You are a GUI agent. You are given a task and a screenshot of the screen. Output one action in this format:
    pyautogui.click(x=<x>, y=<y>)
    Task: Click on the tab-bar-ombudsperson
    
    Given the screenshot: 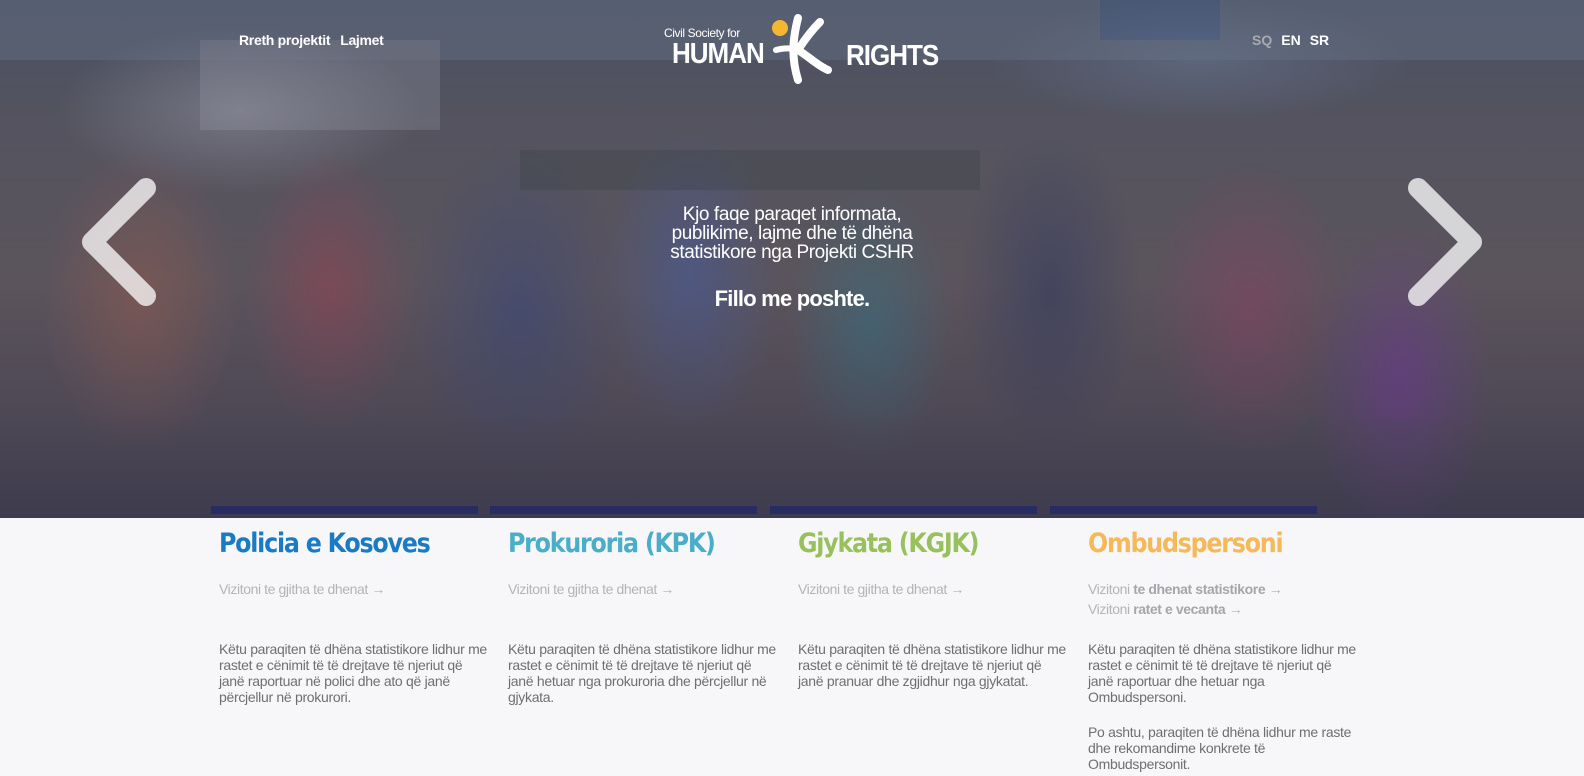 What is the action you would take?
    pyautogui.click(x=1183, y=510)
    